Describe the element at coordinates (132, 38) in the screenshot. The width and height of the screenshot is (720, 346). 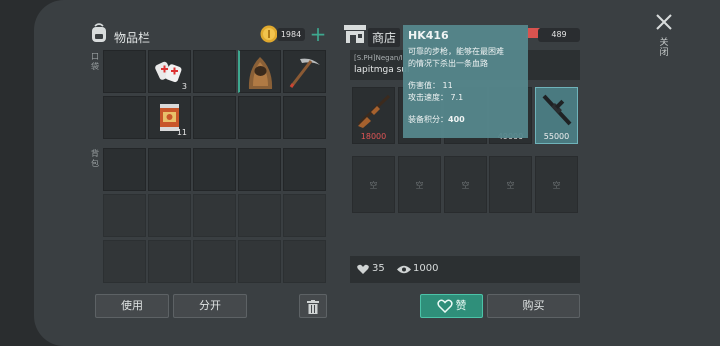
I see `inventory-title: 物品栏` at that location.